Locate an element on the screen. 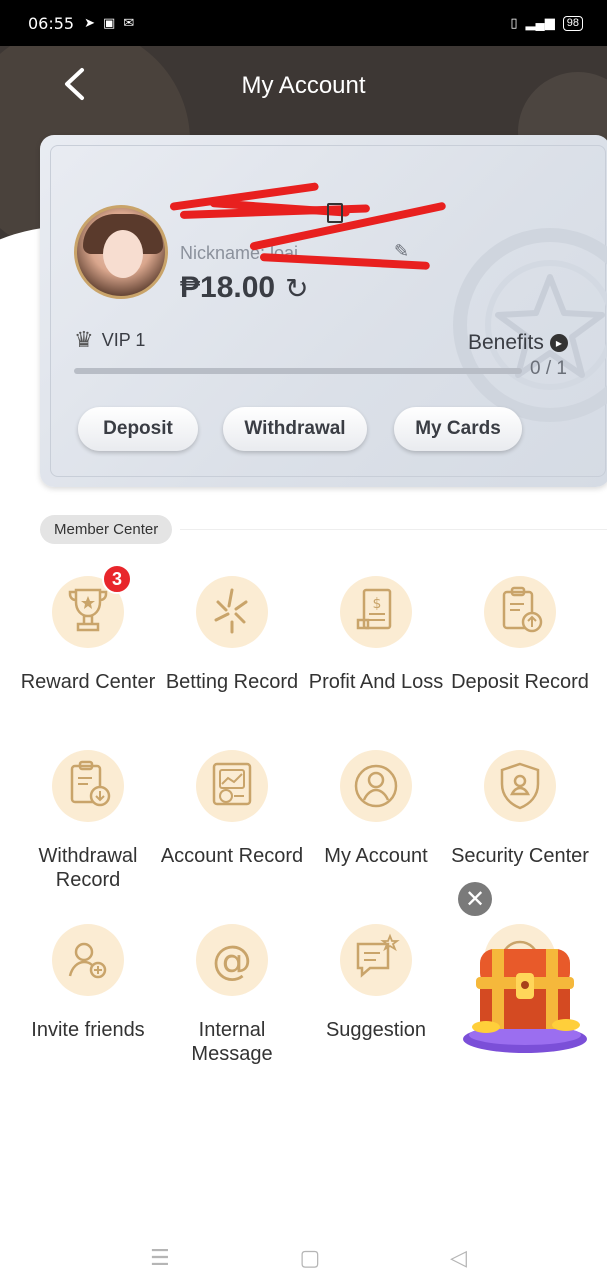 The height and width of the screenshot is (1280, 607). close-icon: ✕ is located at coordinates (475, 899).